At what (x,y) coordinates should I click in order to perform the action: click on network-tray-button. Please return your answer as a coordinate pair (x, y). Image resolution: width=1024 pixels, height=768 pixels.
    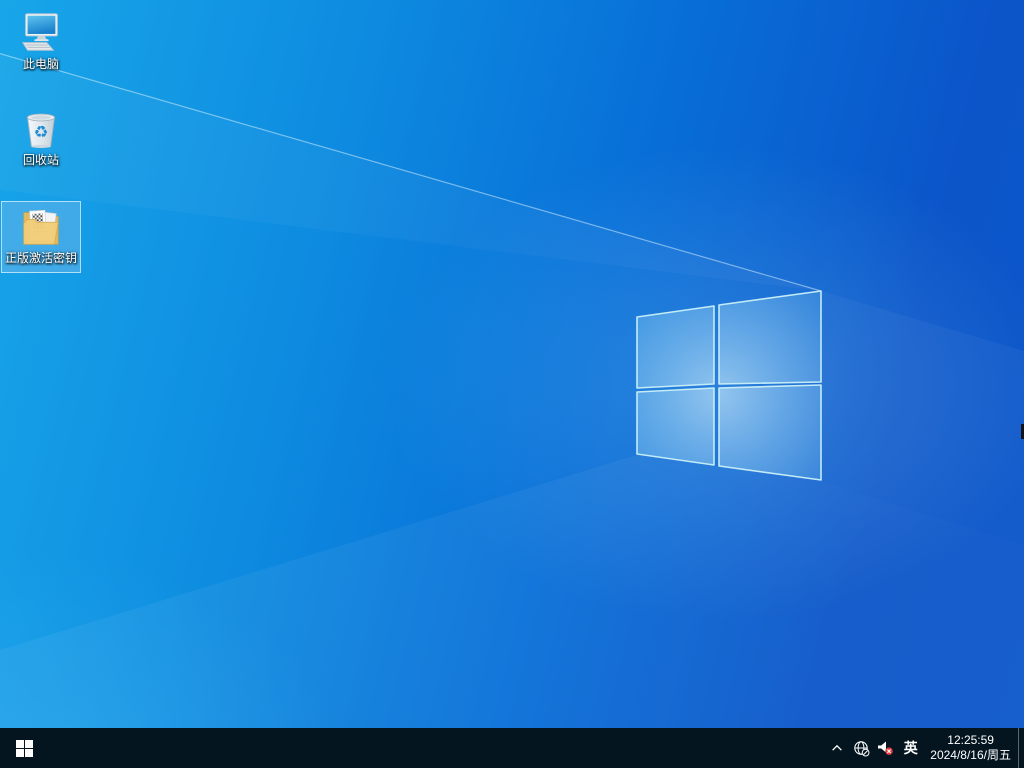
    Looking at the image, I should click on (861, 748).